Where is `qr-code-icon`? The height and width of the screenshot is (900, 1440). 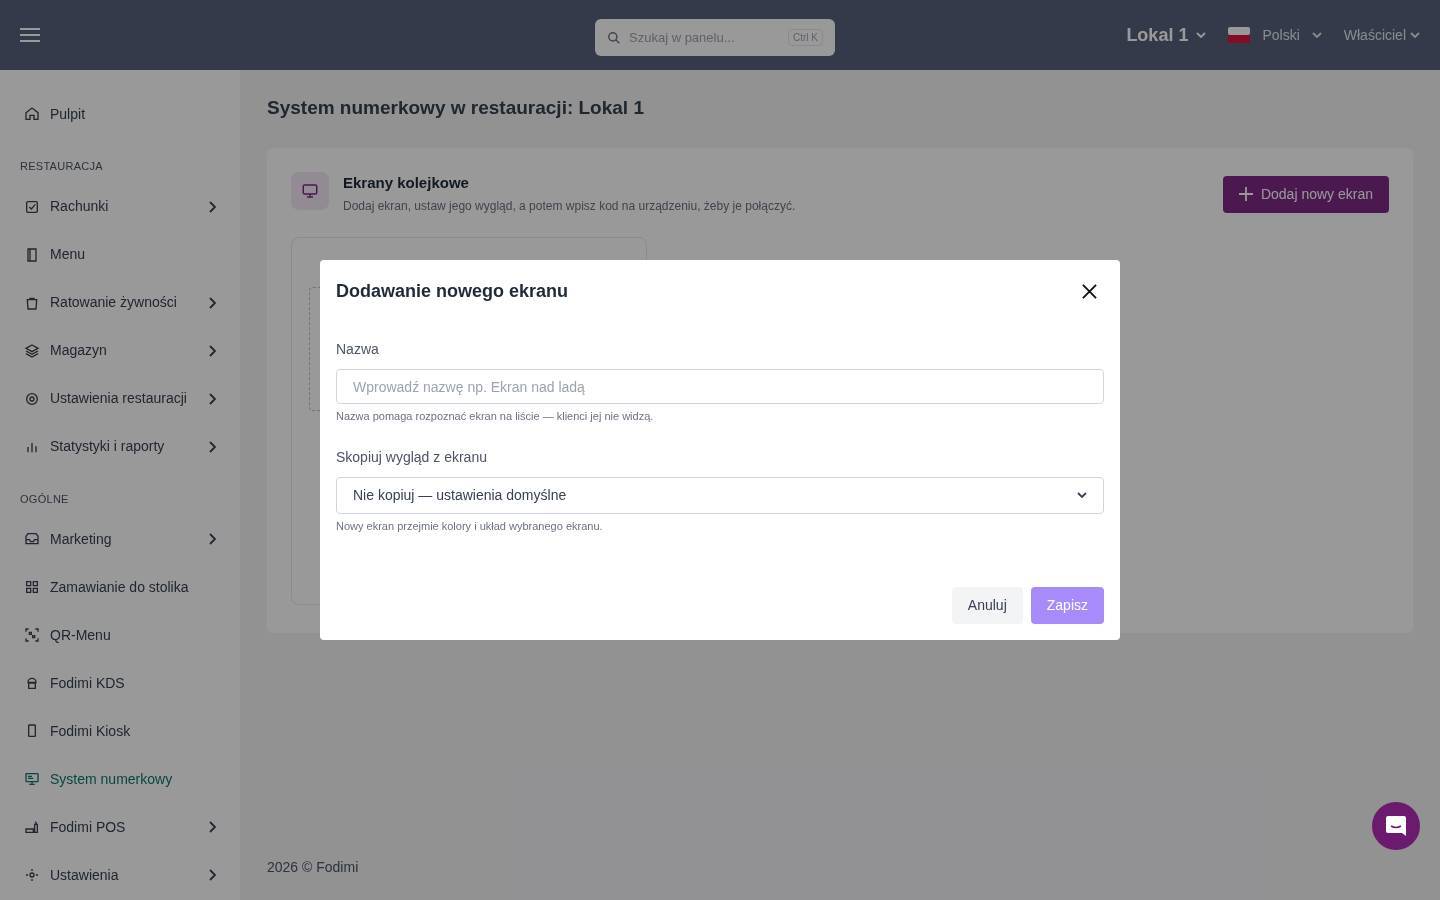
qr-code-icon is located at coordinates (32, 635).